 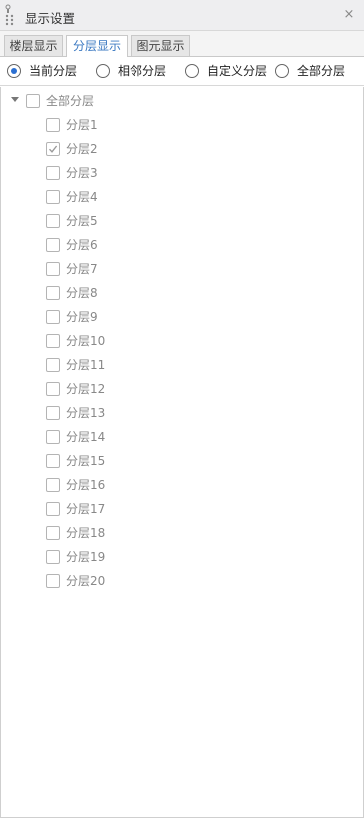 I want to click on tree-layer-label: 分层4, so click(x=82, y=197).